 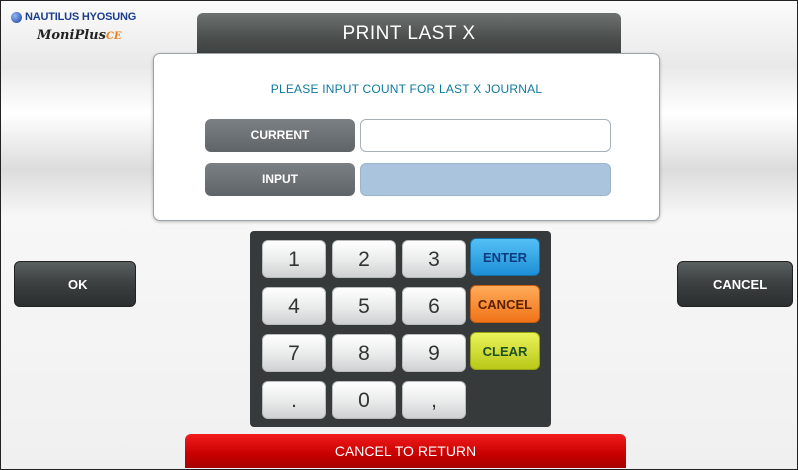 I want to click on keypad-clear-button: CLEAR, so click(x=505, y=351).